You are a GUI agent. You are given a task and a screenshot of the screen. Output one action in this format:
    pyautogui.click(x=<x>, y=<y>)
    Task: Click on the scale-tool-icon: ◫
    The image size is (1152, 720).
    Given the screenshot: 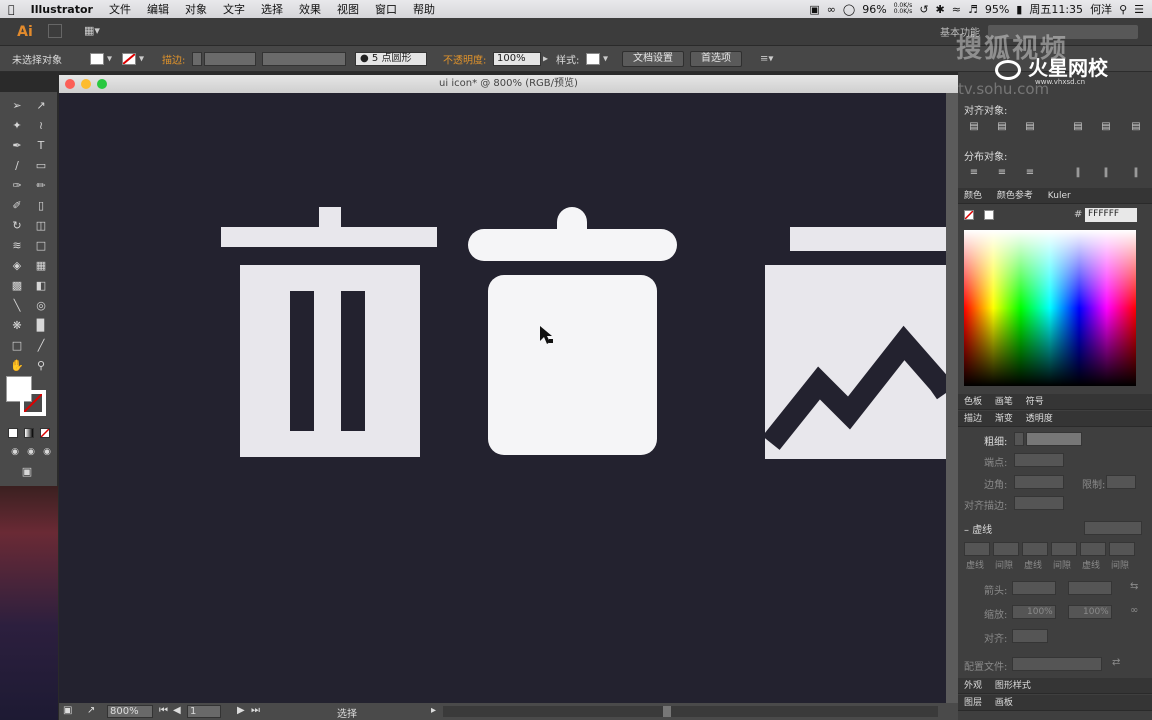 What is the action you would take?
    pyautogui.click(x=41, y=226)
    